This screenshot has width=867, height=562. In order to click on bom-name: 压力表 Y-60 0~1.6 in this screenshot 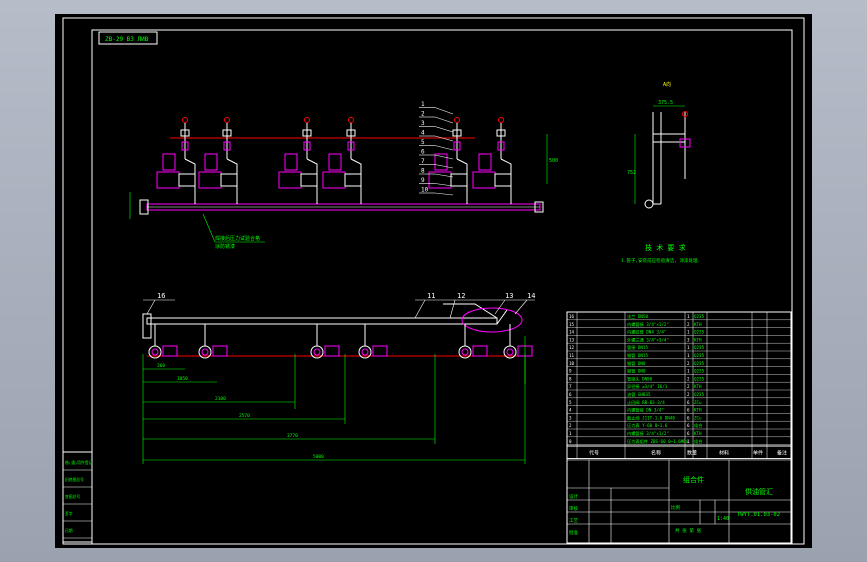, I will do `click(647, 425)`.